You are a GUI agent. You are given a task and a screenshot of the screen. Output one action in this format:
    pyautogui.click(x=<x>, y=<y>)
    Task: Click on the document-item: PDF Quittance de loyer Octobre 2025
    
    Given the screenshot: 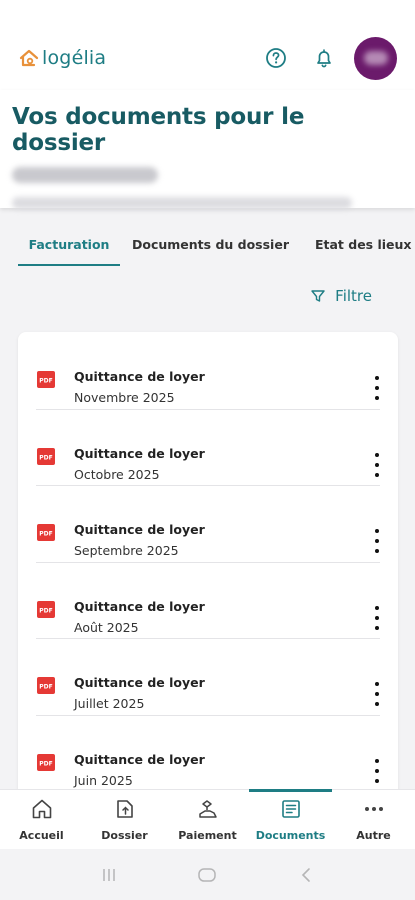 What is the action you would take?
    pyautogui.click(x=208, y=447)
    